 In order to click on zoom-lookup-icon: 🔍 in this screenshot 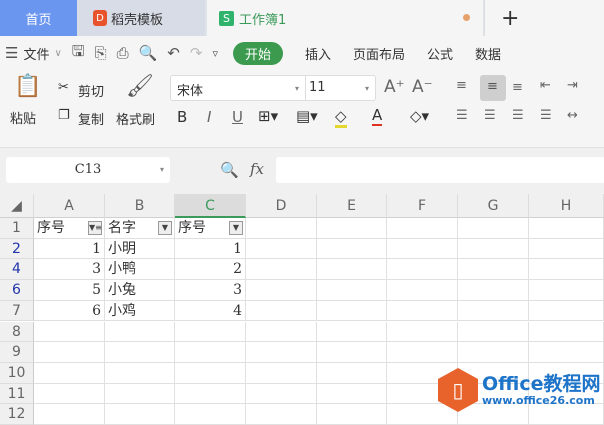, I will do `click(229, 170)`.